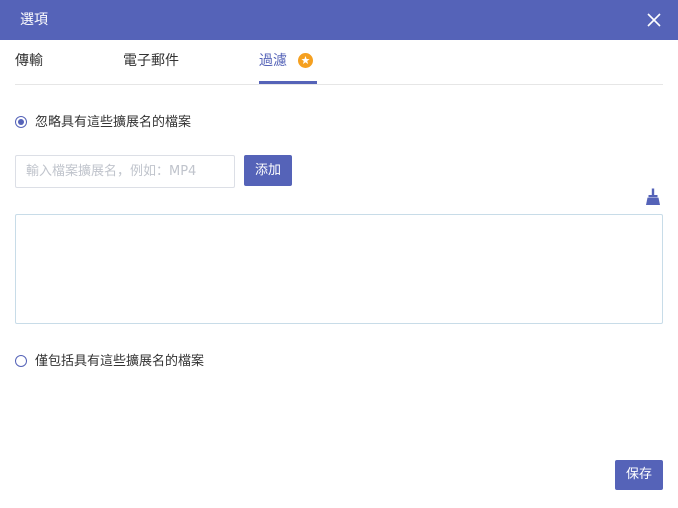 The width and height of the screenshot is (678, 508). I want to click on dialog-title: 選項, so click(34, 20).